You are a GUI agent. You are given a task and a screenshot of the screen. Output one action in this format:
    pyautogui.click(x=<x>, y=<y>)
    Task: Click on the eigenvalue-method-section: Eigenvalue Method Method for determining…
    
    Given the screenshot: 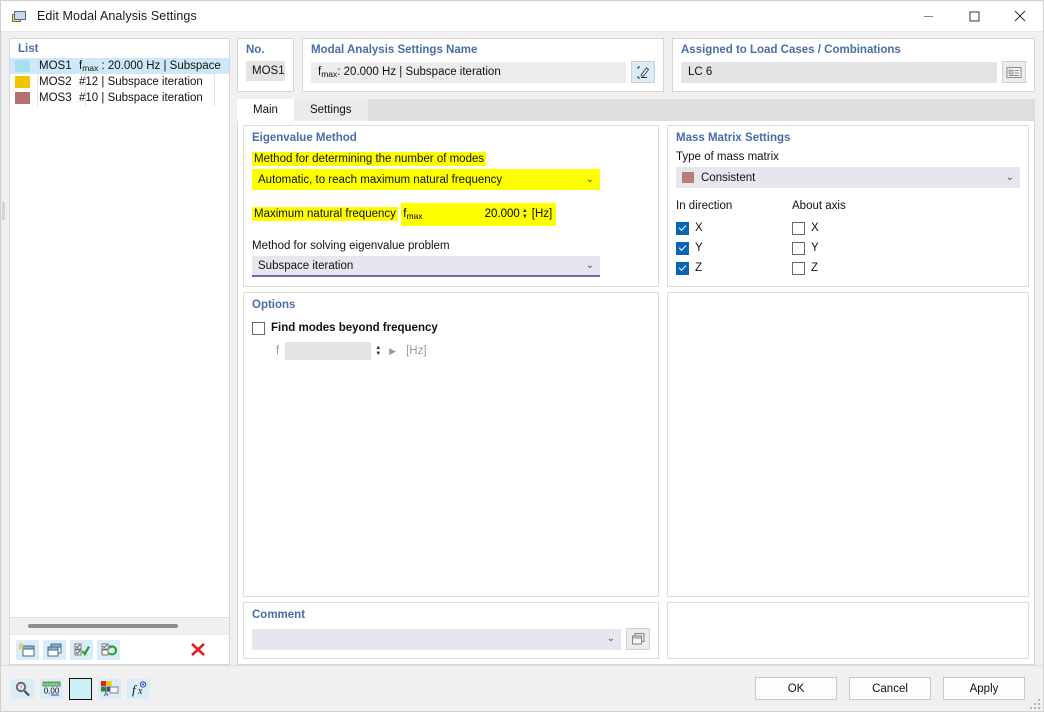 What is the action you would take?
    pyautogui.click(x=451, y=206)
    